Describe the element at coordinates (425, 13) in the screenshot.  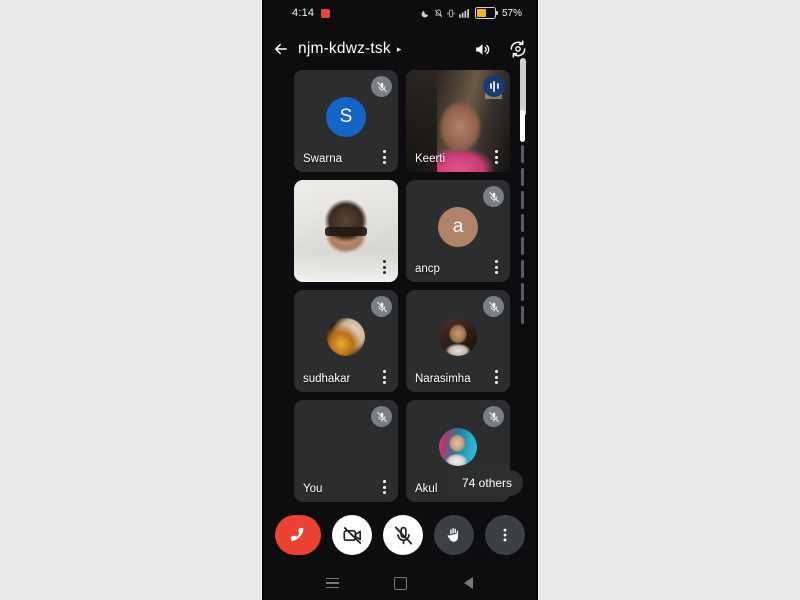
I see `moon-icon` at that location.